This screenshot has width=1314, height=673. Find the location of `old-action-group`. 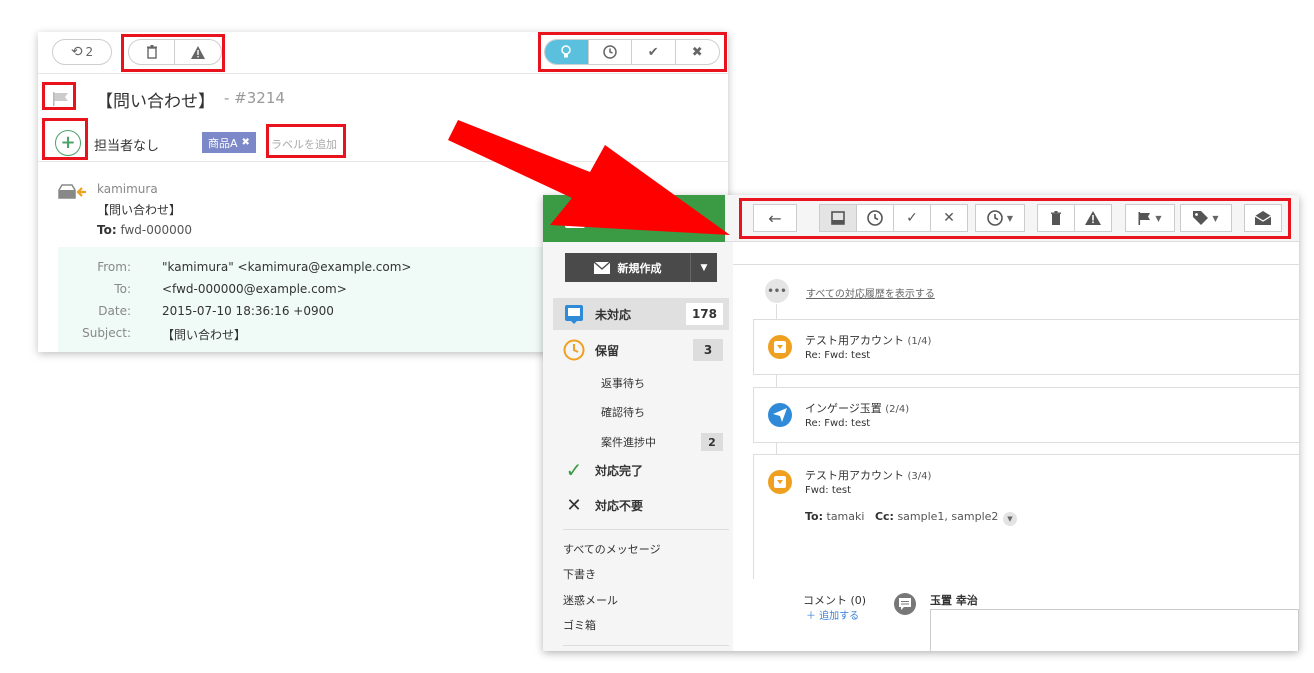

old-action-group is located at coordinates (175, 52).